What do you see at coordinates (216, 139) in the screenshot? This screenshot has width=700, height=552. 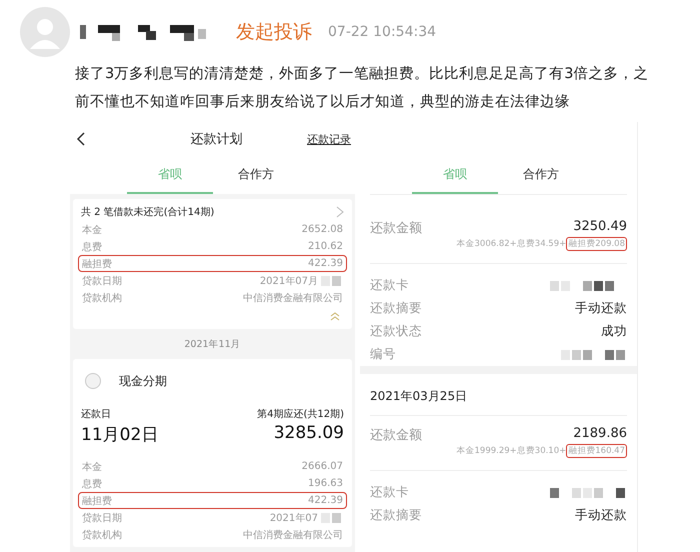 I see `screen-title: 还款计划` at bounding box center [216, 139].